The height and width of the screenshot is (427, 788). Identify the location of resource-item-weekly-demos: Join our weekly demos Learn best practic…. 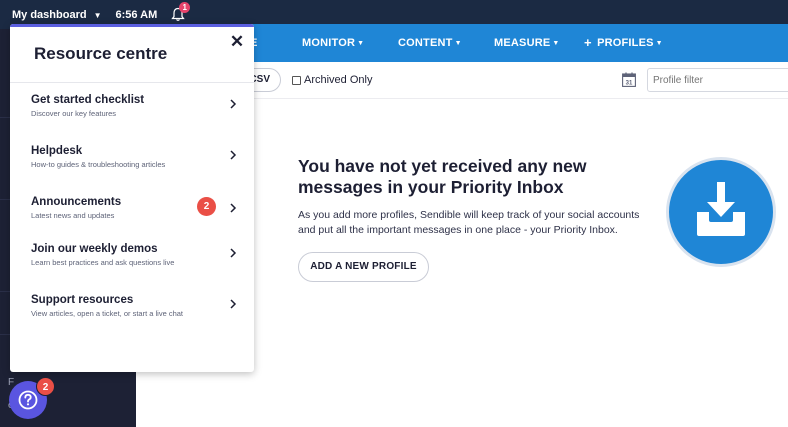
(132, 265).